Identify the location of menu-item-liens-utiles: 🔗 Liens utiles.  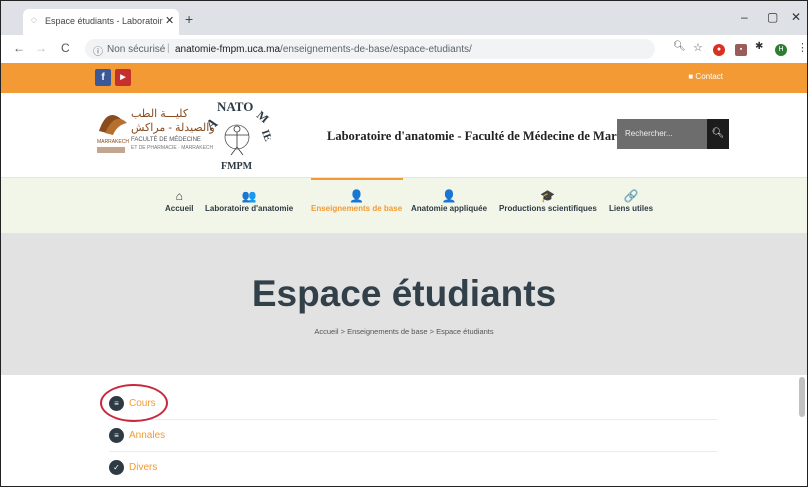
(631, 200).